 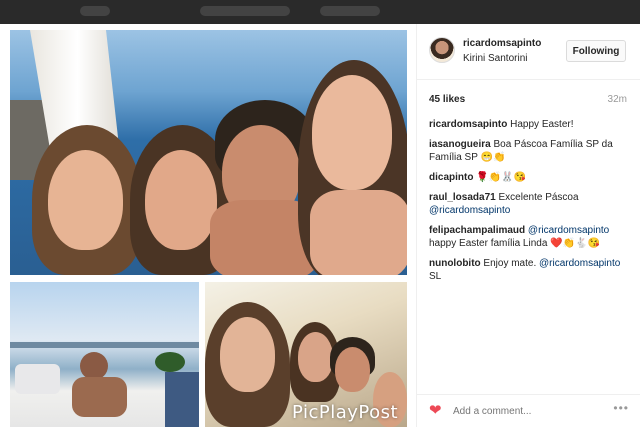 I want to click on comment-text: Excelente Páscoa, so click(x=537, y=197).